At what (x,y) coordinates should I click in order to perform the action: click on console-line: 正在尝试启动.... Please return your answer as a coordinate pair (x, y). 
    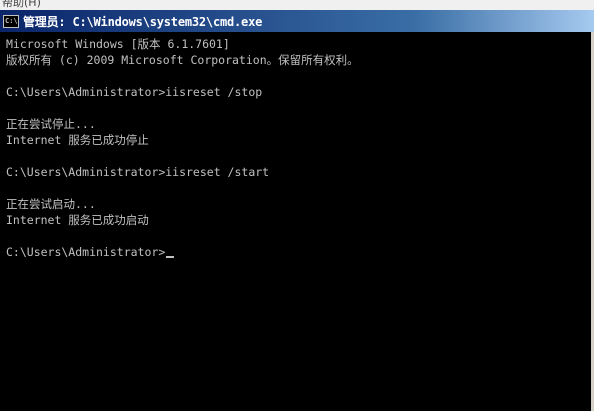
    Looking at the image, I should click on (51, 204).